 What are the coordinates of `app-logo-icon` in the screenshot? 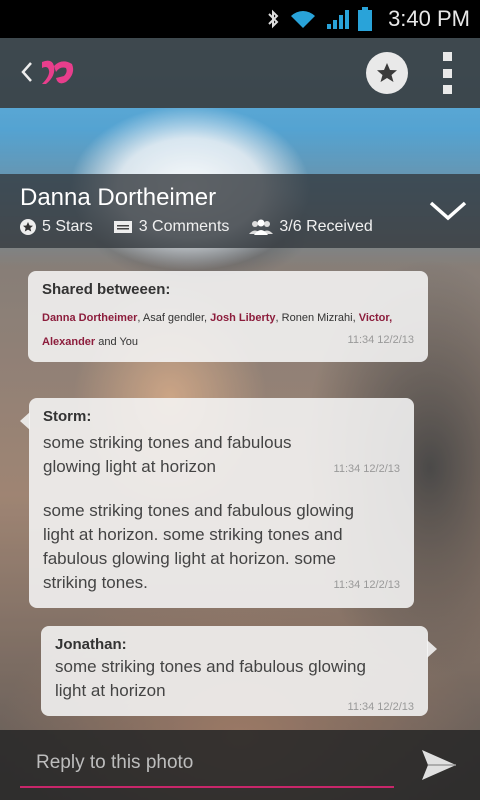 It's located at (58, 72).